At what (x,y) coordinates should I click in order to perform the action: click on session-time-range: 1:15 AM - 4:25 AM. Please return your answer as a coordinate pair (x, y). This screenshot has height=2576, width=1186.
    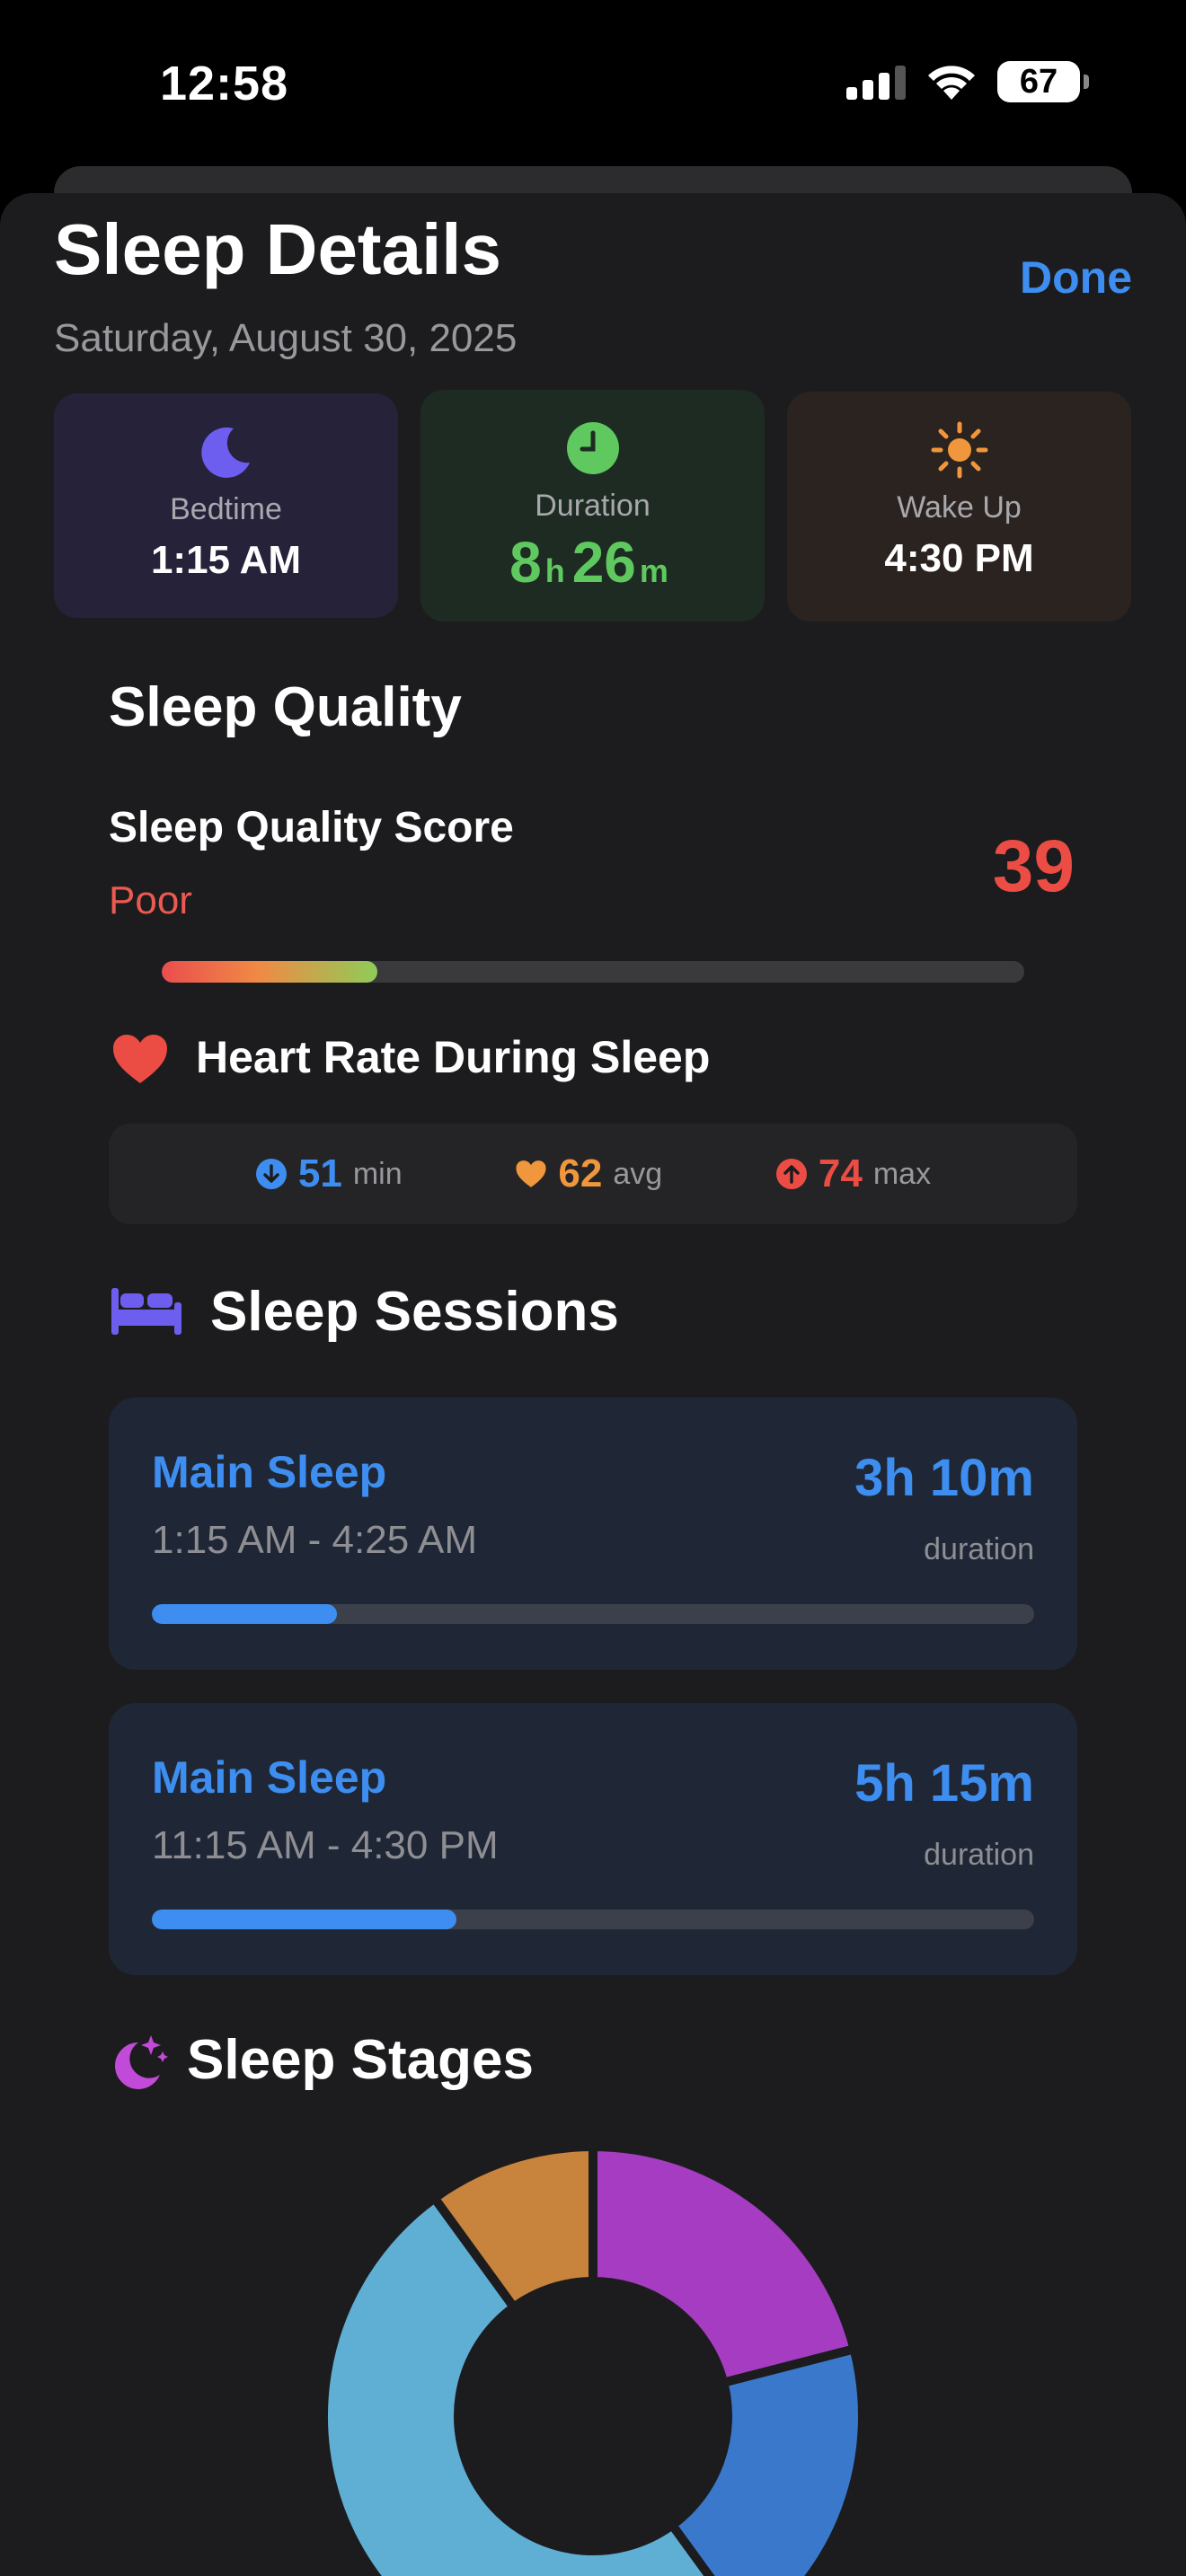
    Looking at the image, I should click on (314, 1540).